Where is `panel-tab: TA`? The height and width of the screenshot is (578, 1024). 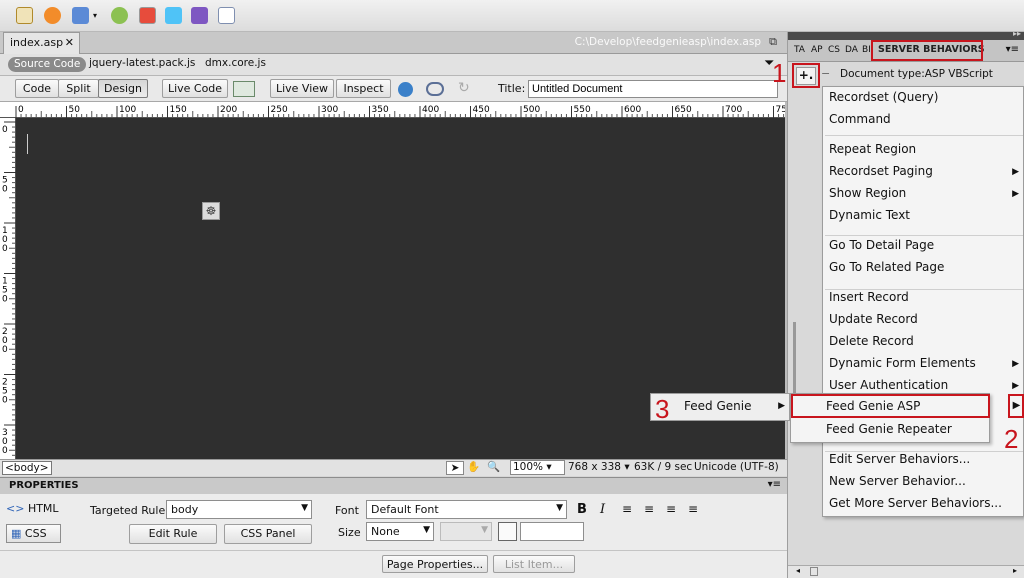 panel-tab: TA is located at coordinates (799, 50).